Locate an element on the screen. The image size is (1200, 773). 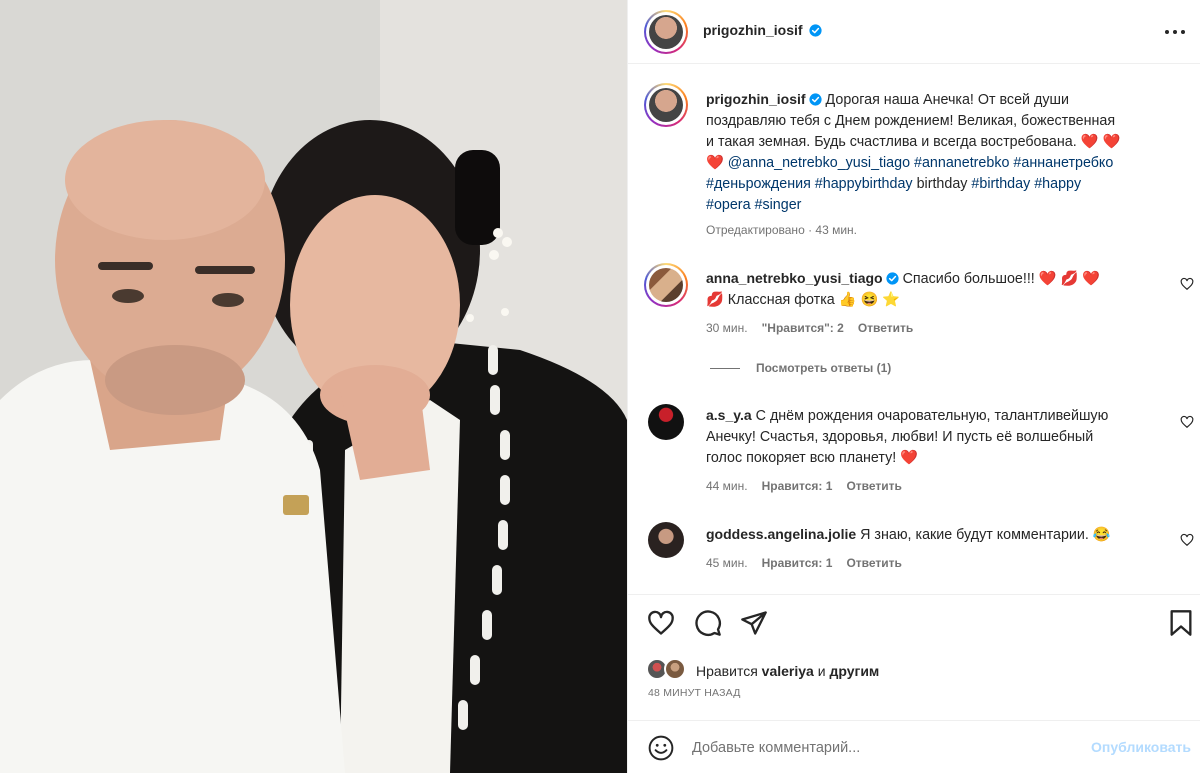
emoji: ❤️ 💋 ❤️ is located at coordinates (1069, 279).